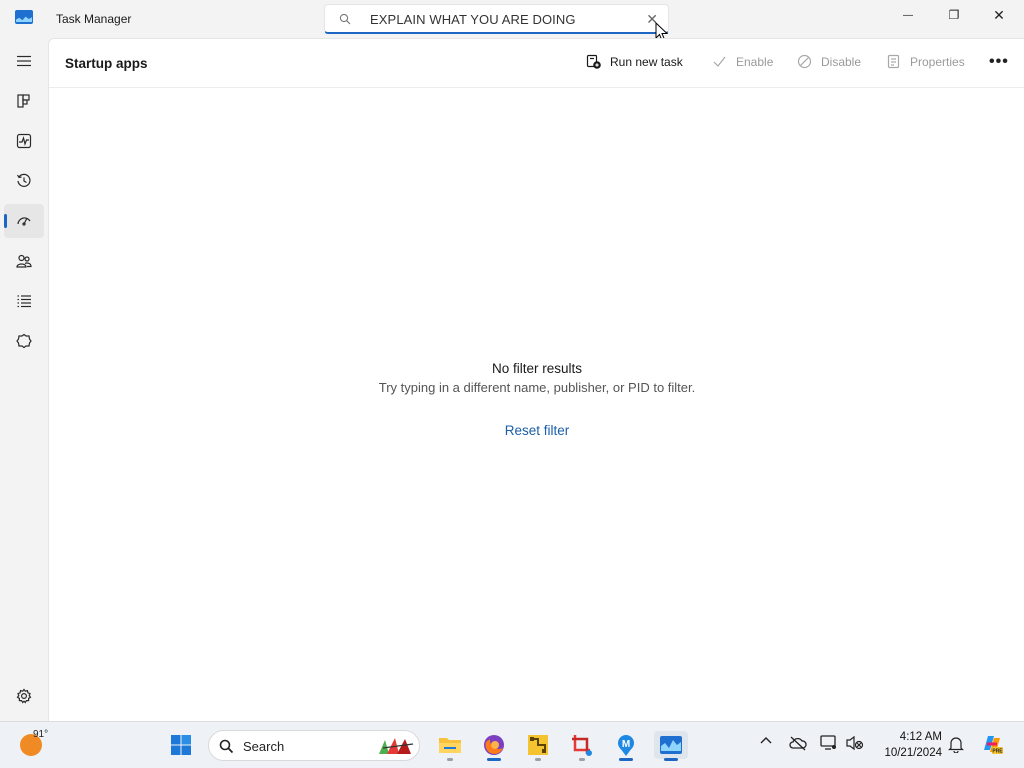 This screenshot has width=1024, height=768. What do you see at coordinates (893, 61) in the screenshot?
I see `properties-icon` at bounding box center [893, 61].